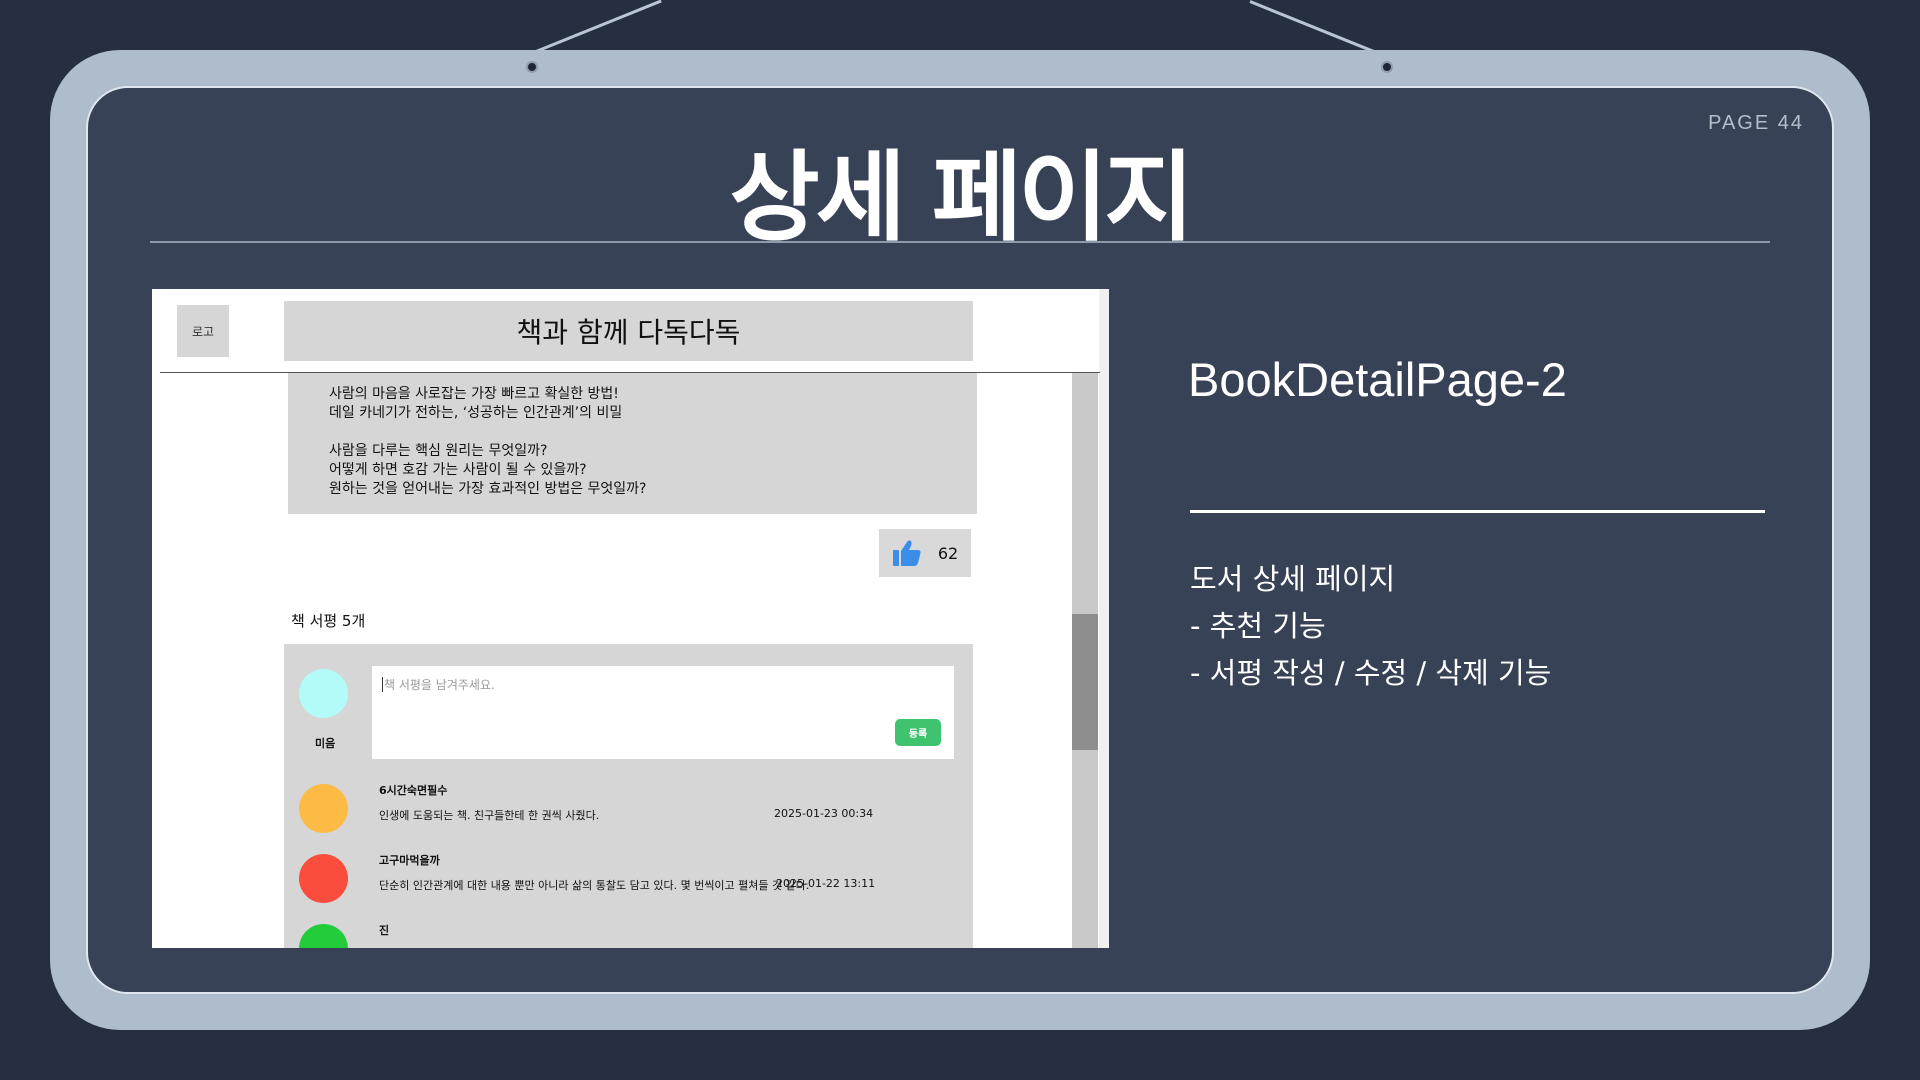 This screenshot has height=1080, width=1920. I want to click on frame-pin-right, so click(1387, 67).